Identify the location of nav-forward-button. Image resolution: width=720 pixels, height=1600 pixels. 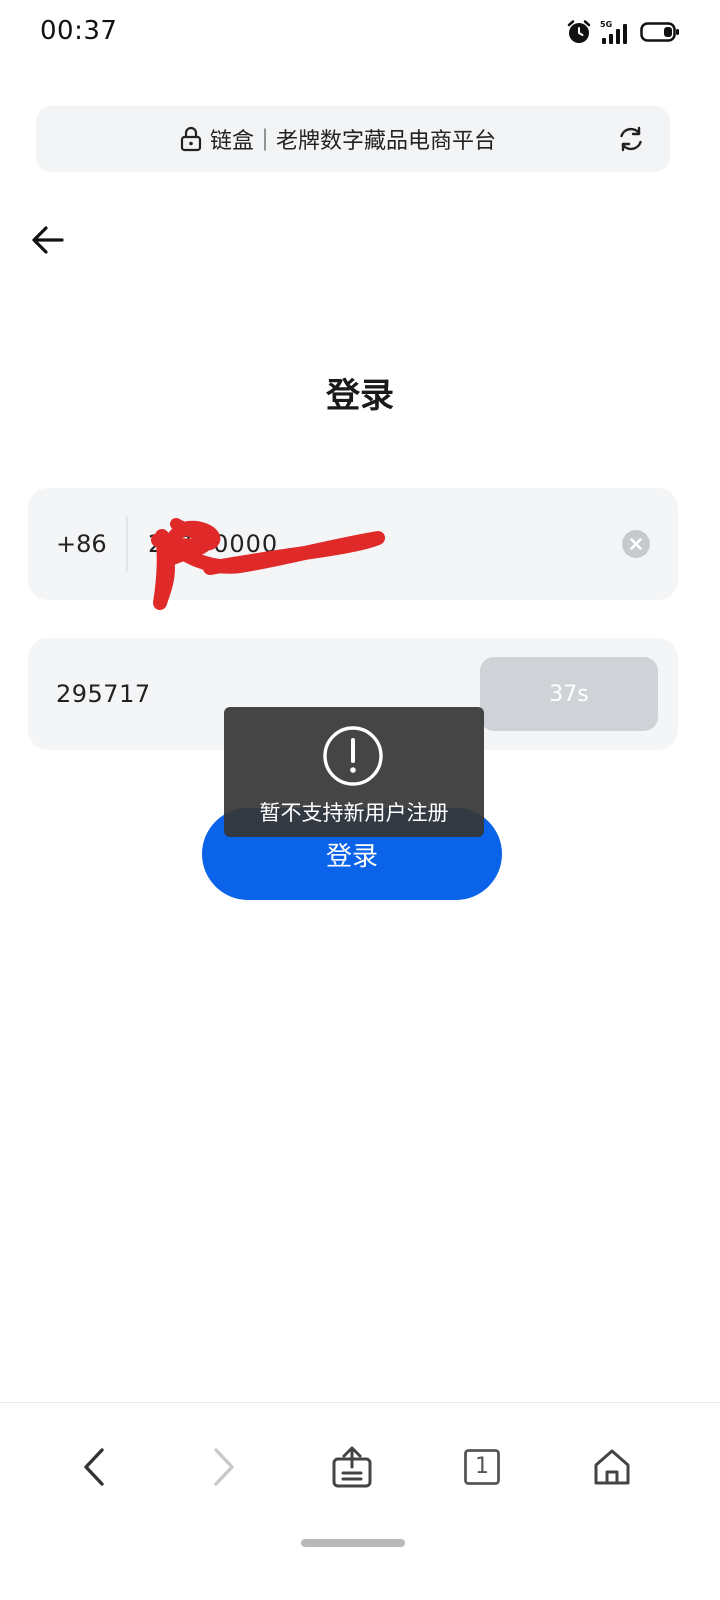
(224, 1467).